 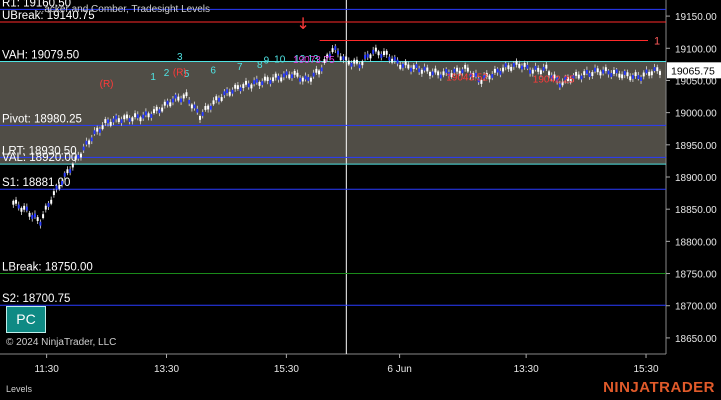 What do you see at coordinates (696, 307) in the screenshot?
I see `price-tick-label: 18700.00` at bounding box center [696, 307].